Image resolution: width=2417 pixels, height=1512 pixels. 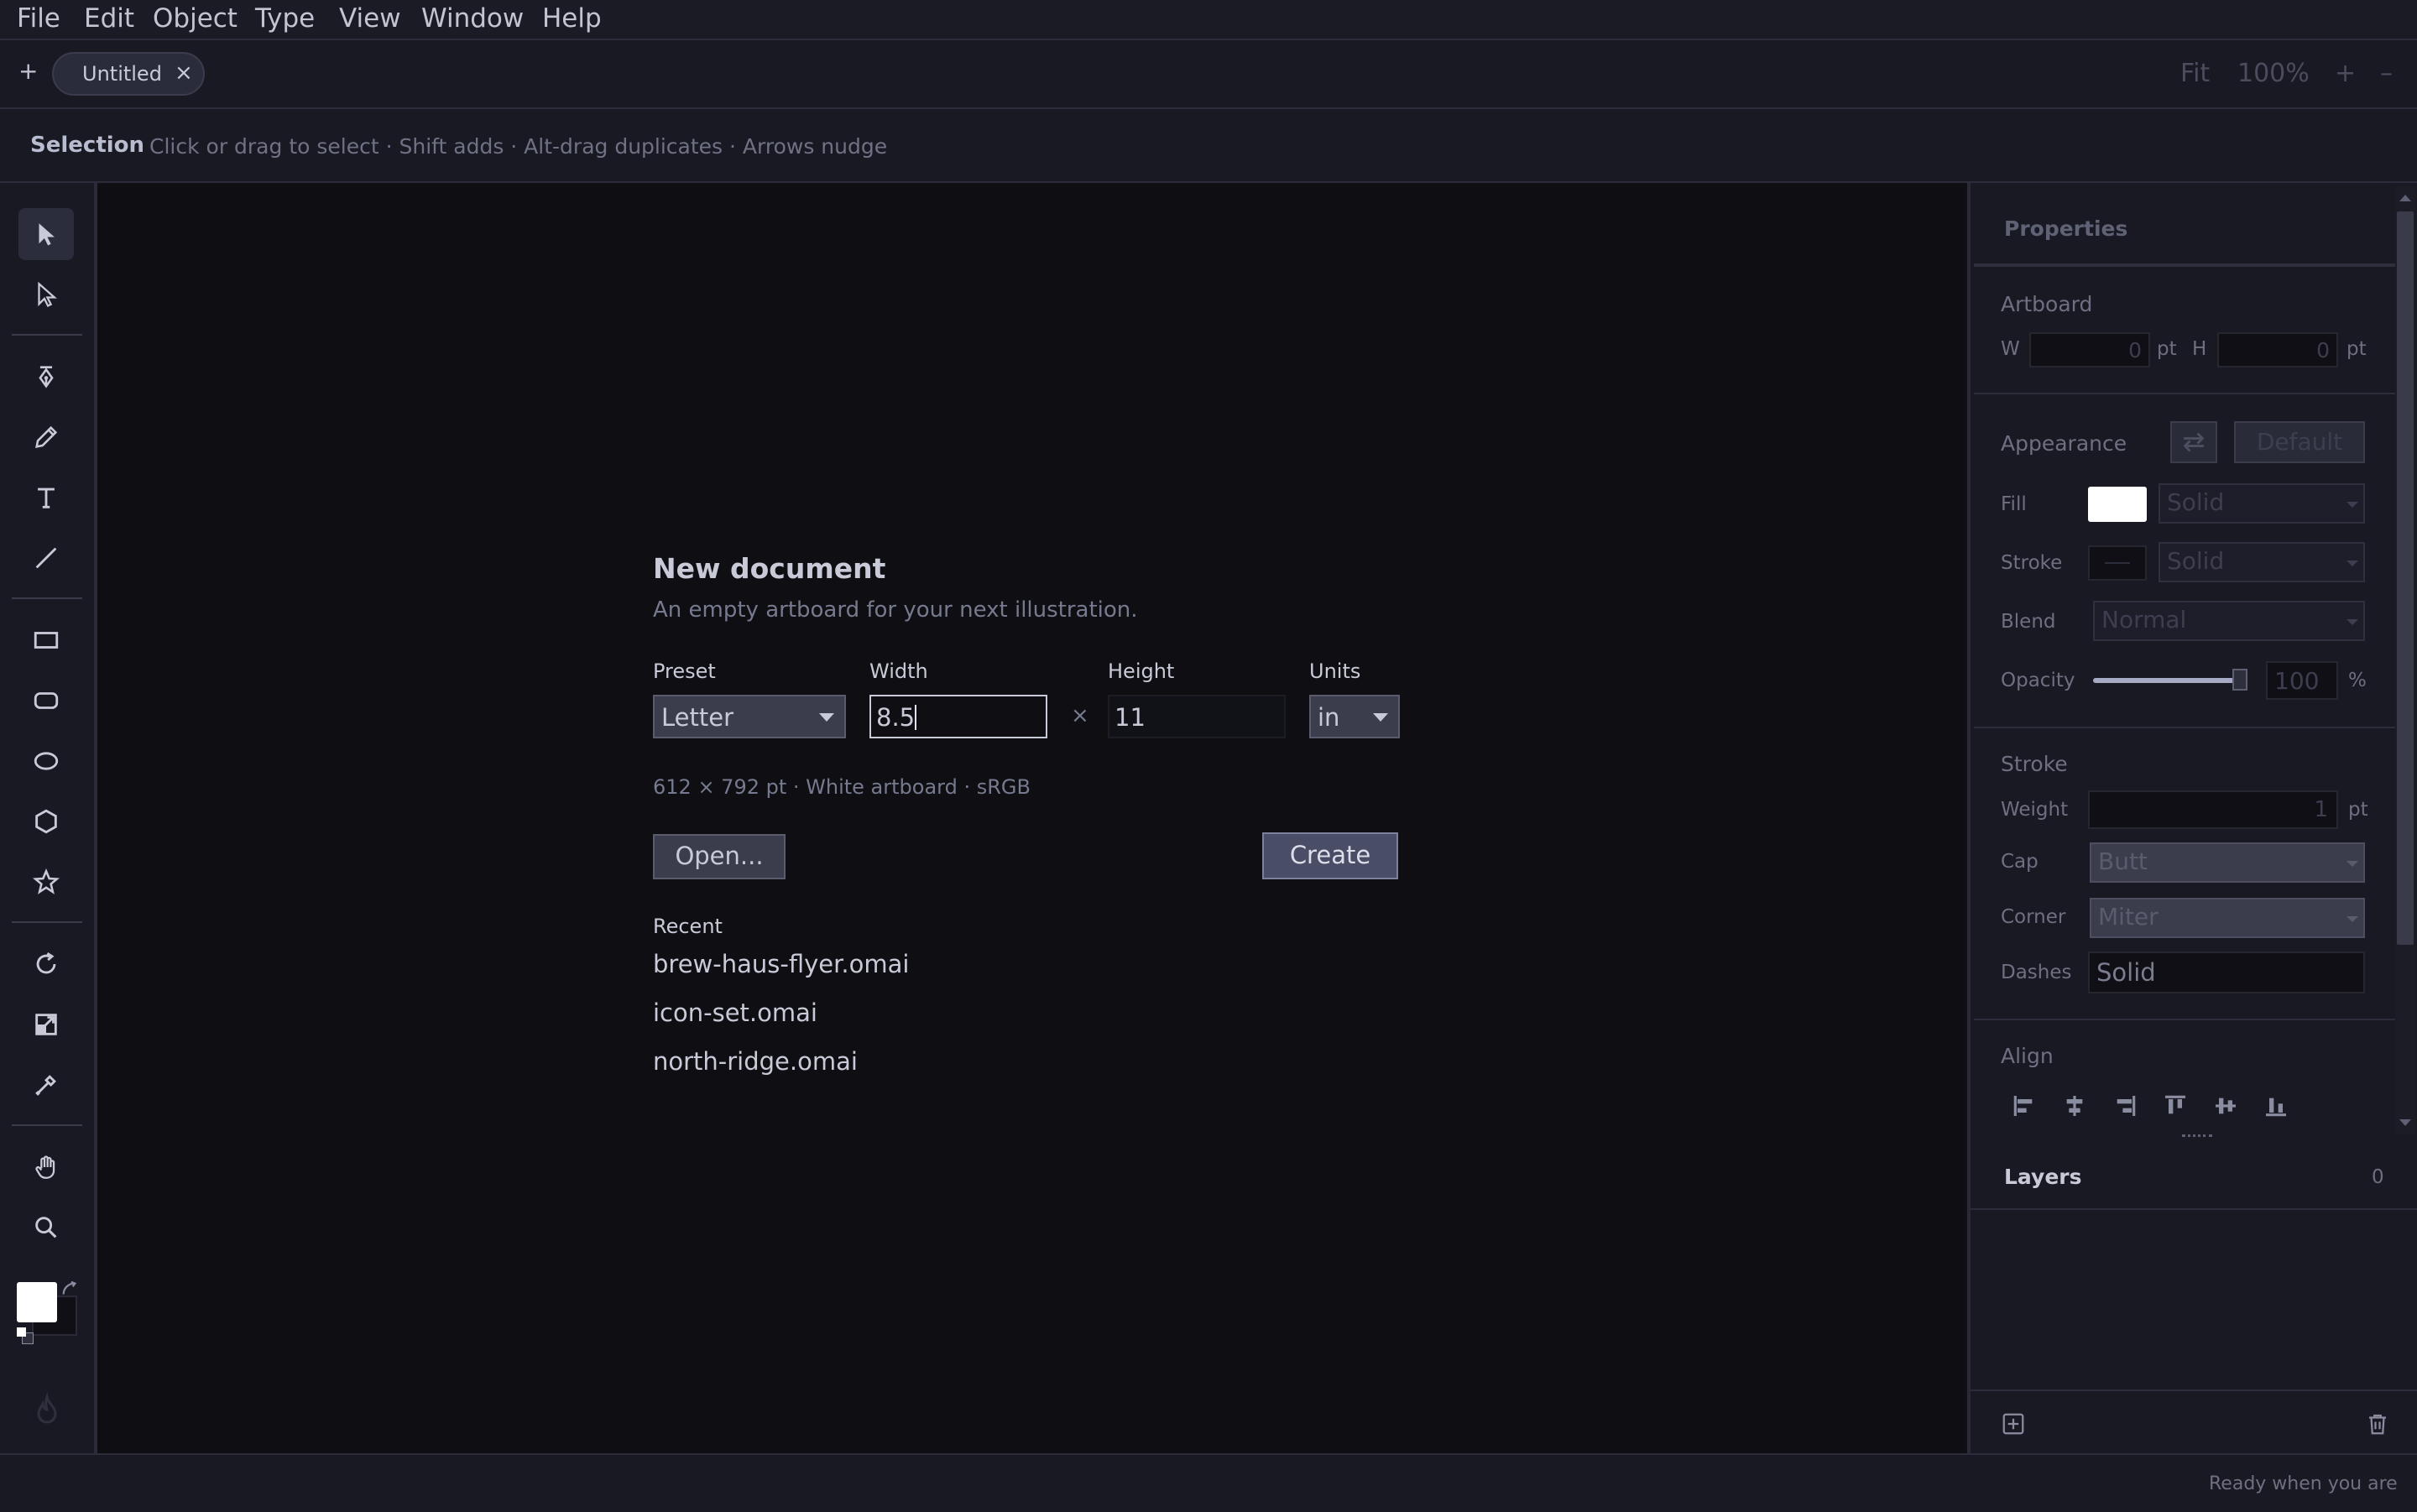 I want to click on panel-resize-grip, so click(x=2197, y=1137).